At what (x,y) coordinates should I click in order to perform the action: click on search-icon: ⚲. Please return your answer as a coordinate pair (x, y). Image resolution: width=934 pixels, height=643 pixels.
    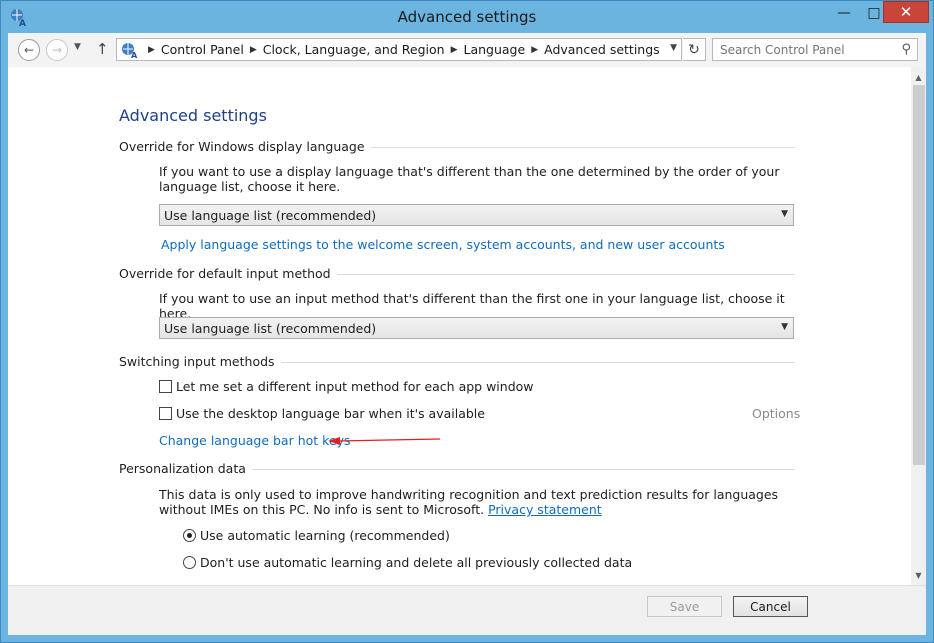
    Looking at the image, I should click on (906, 49).